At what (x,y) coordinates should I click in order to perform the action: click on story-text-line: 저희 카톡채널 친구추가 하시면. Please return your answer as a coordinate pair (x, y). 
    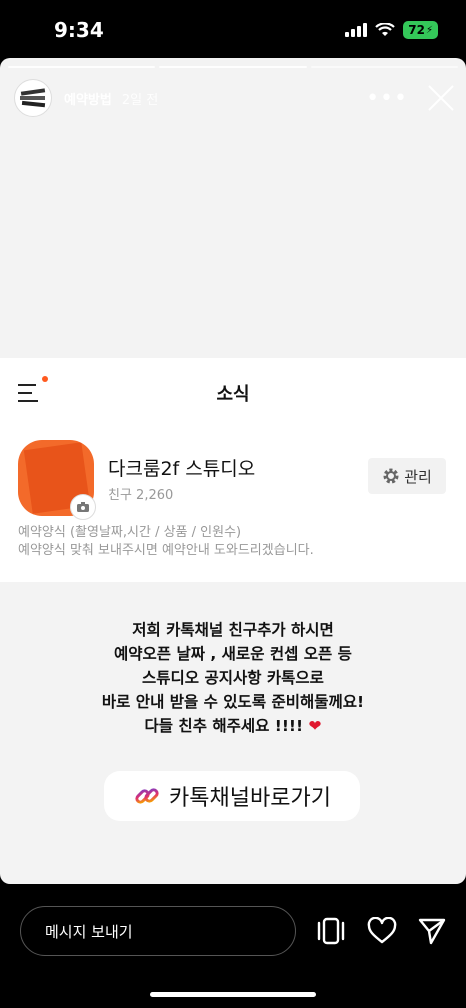
    Looking at the image, I should click on (233, 630).